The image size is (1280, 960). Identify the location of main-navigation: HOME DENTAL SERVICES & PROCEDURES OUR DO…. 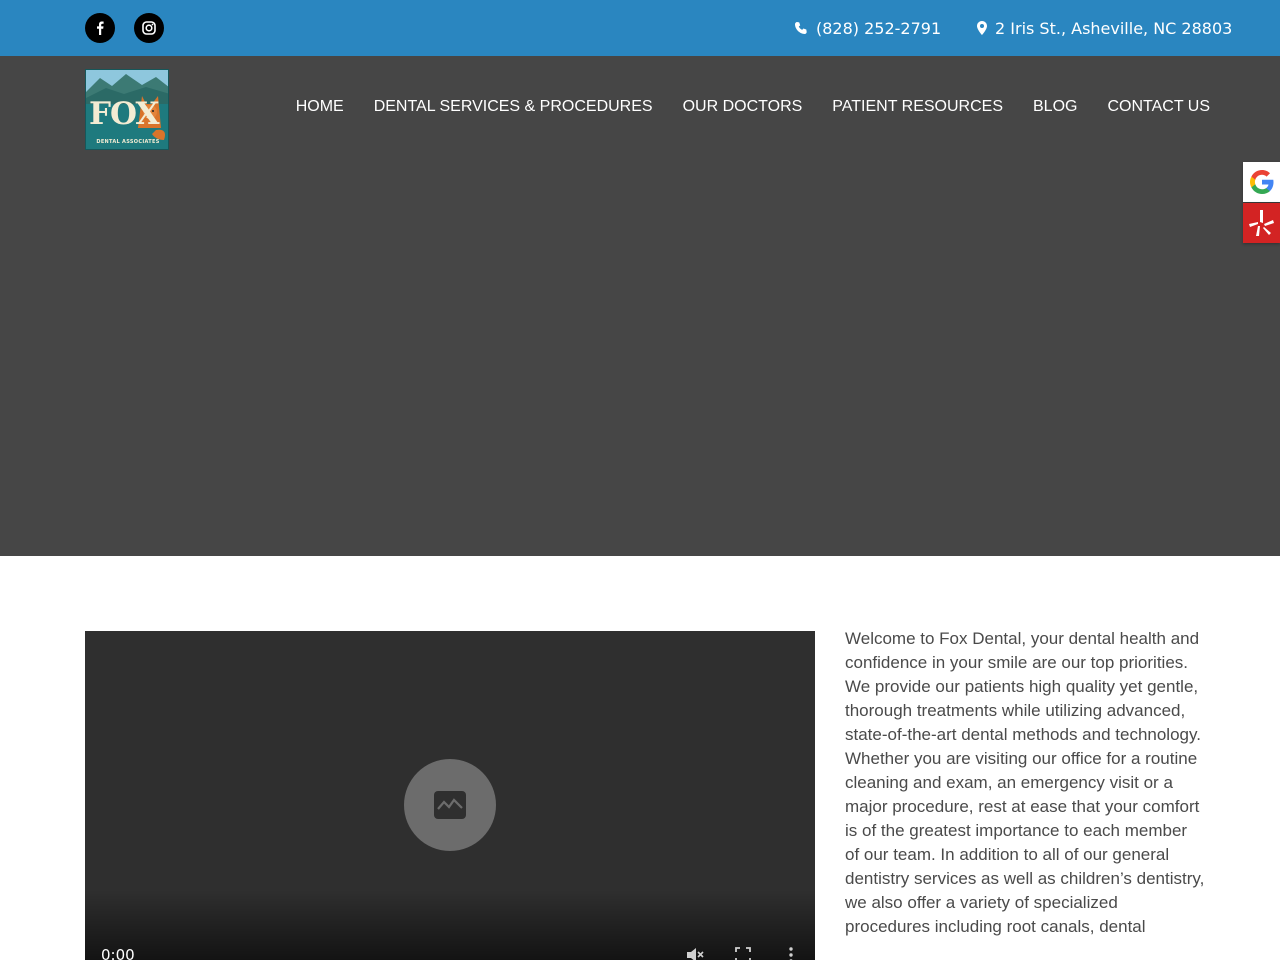
(738, 107).